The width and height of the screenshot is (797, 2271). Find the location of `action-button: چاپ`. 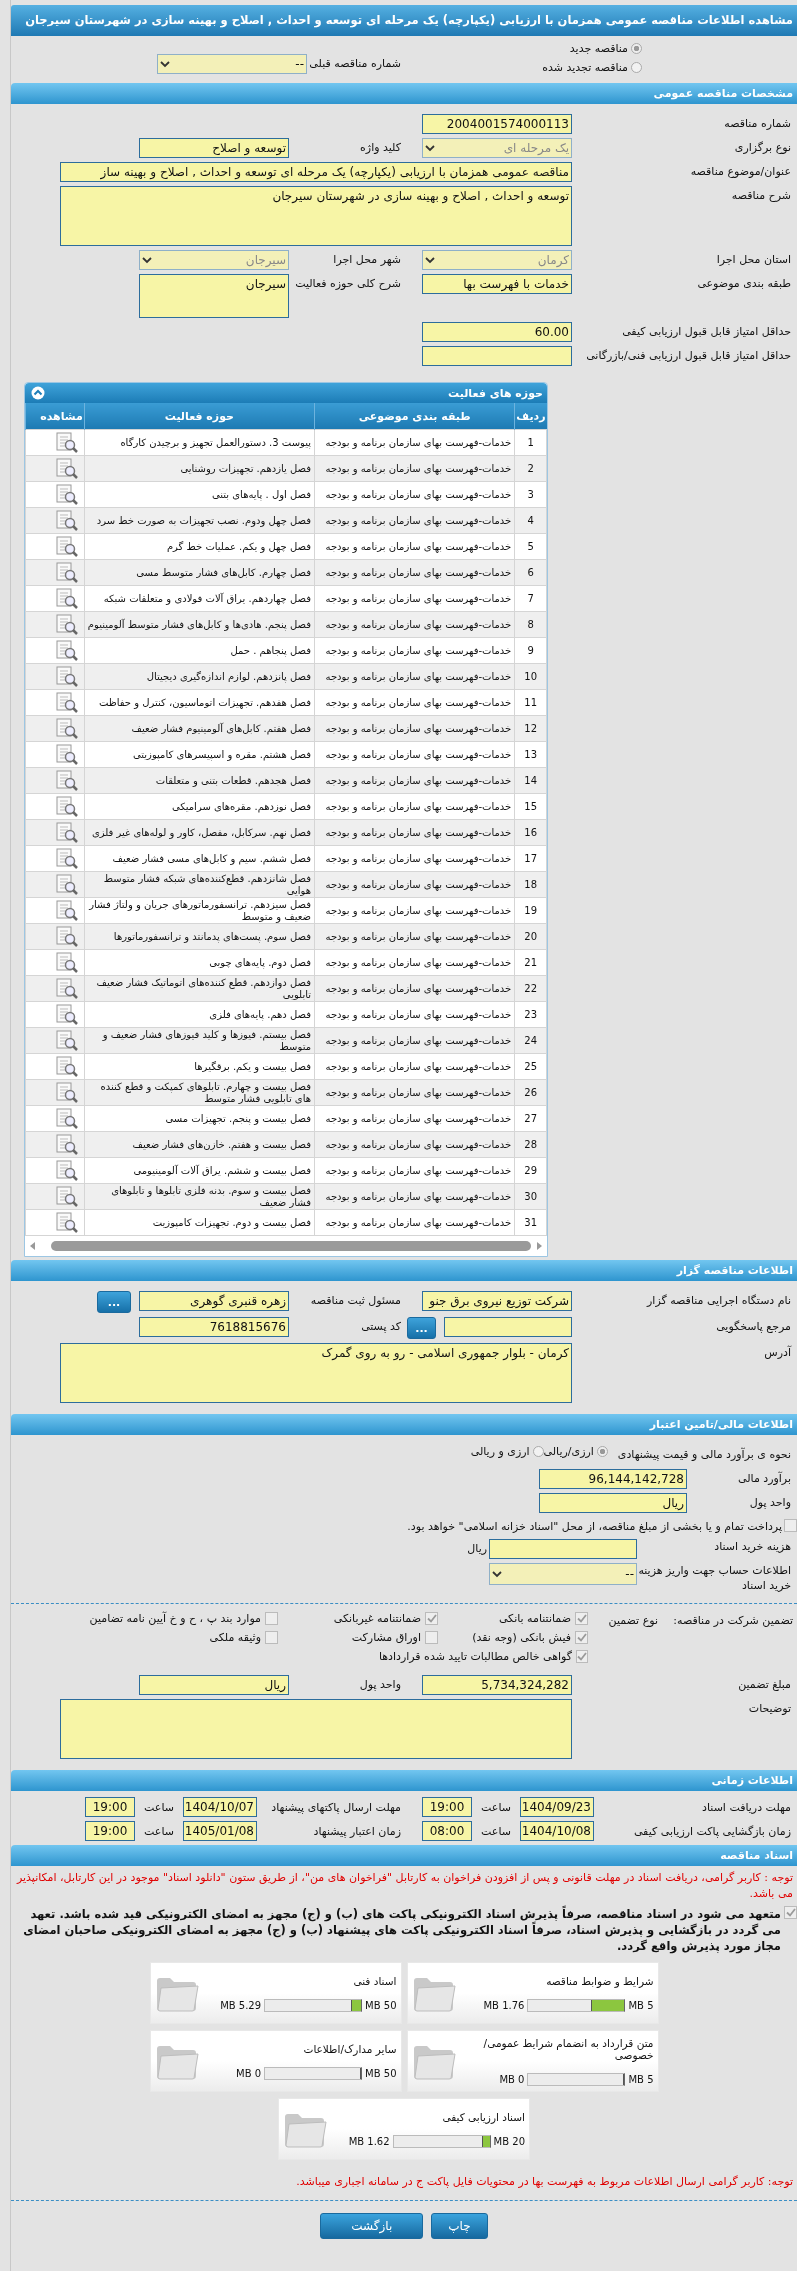

action-button: چاپ is located at coordinates (459, 2226).